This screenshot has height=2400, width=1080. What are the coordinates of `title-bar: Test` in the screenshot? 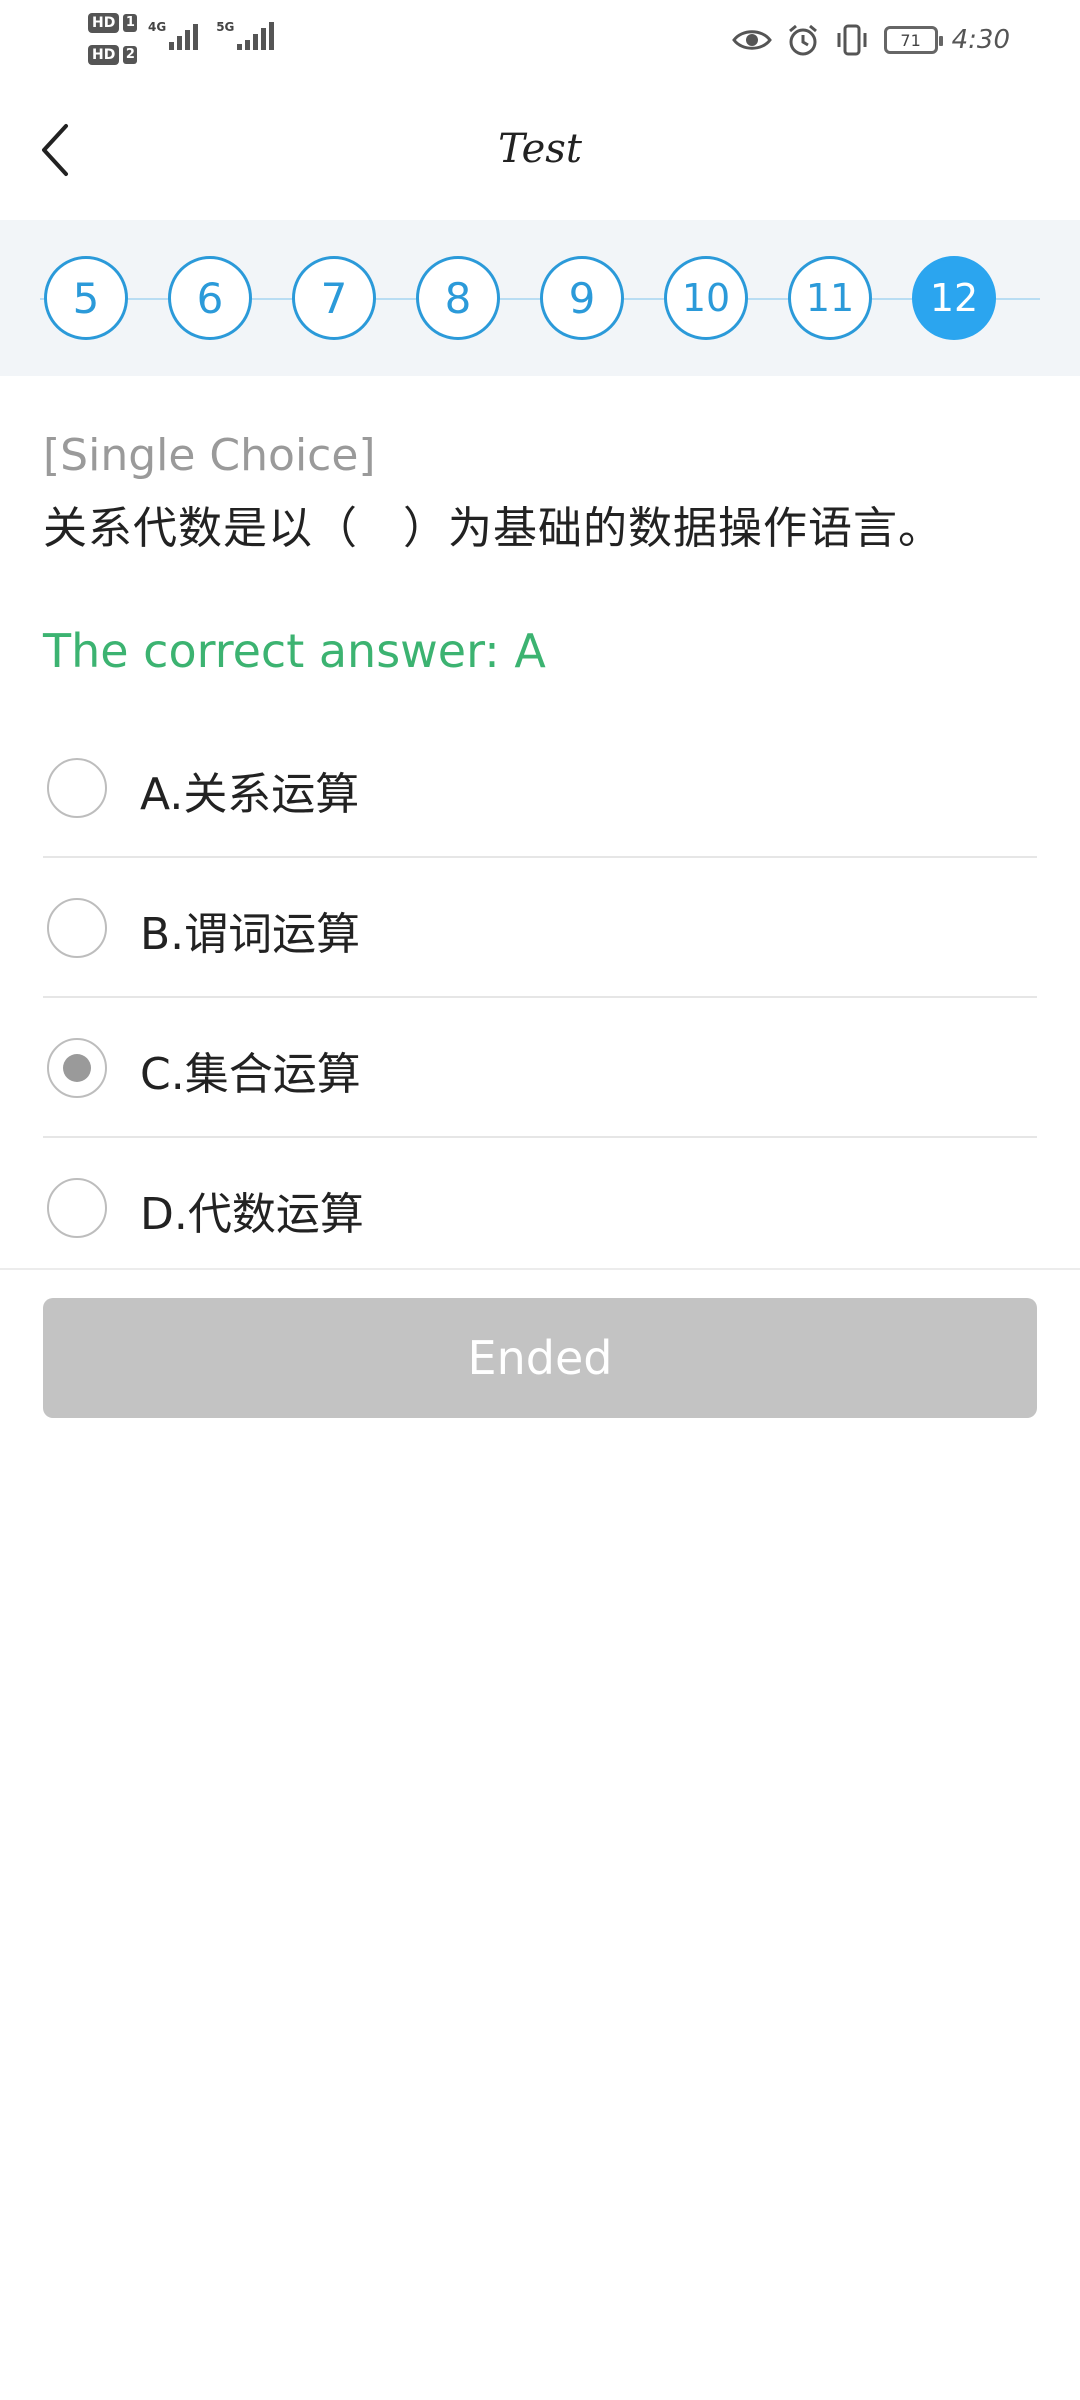 It's located at (540, 150).